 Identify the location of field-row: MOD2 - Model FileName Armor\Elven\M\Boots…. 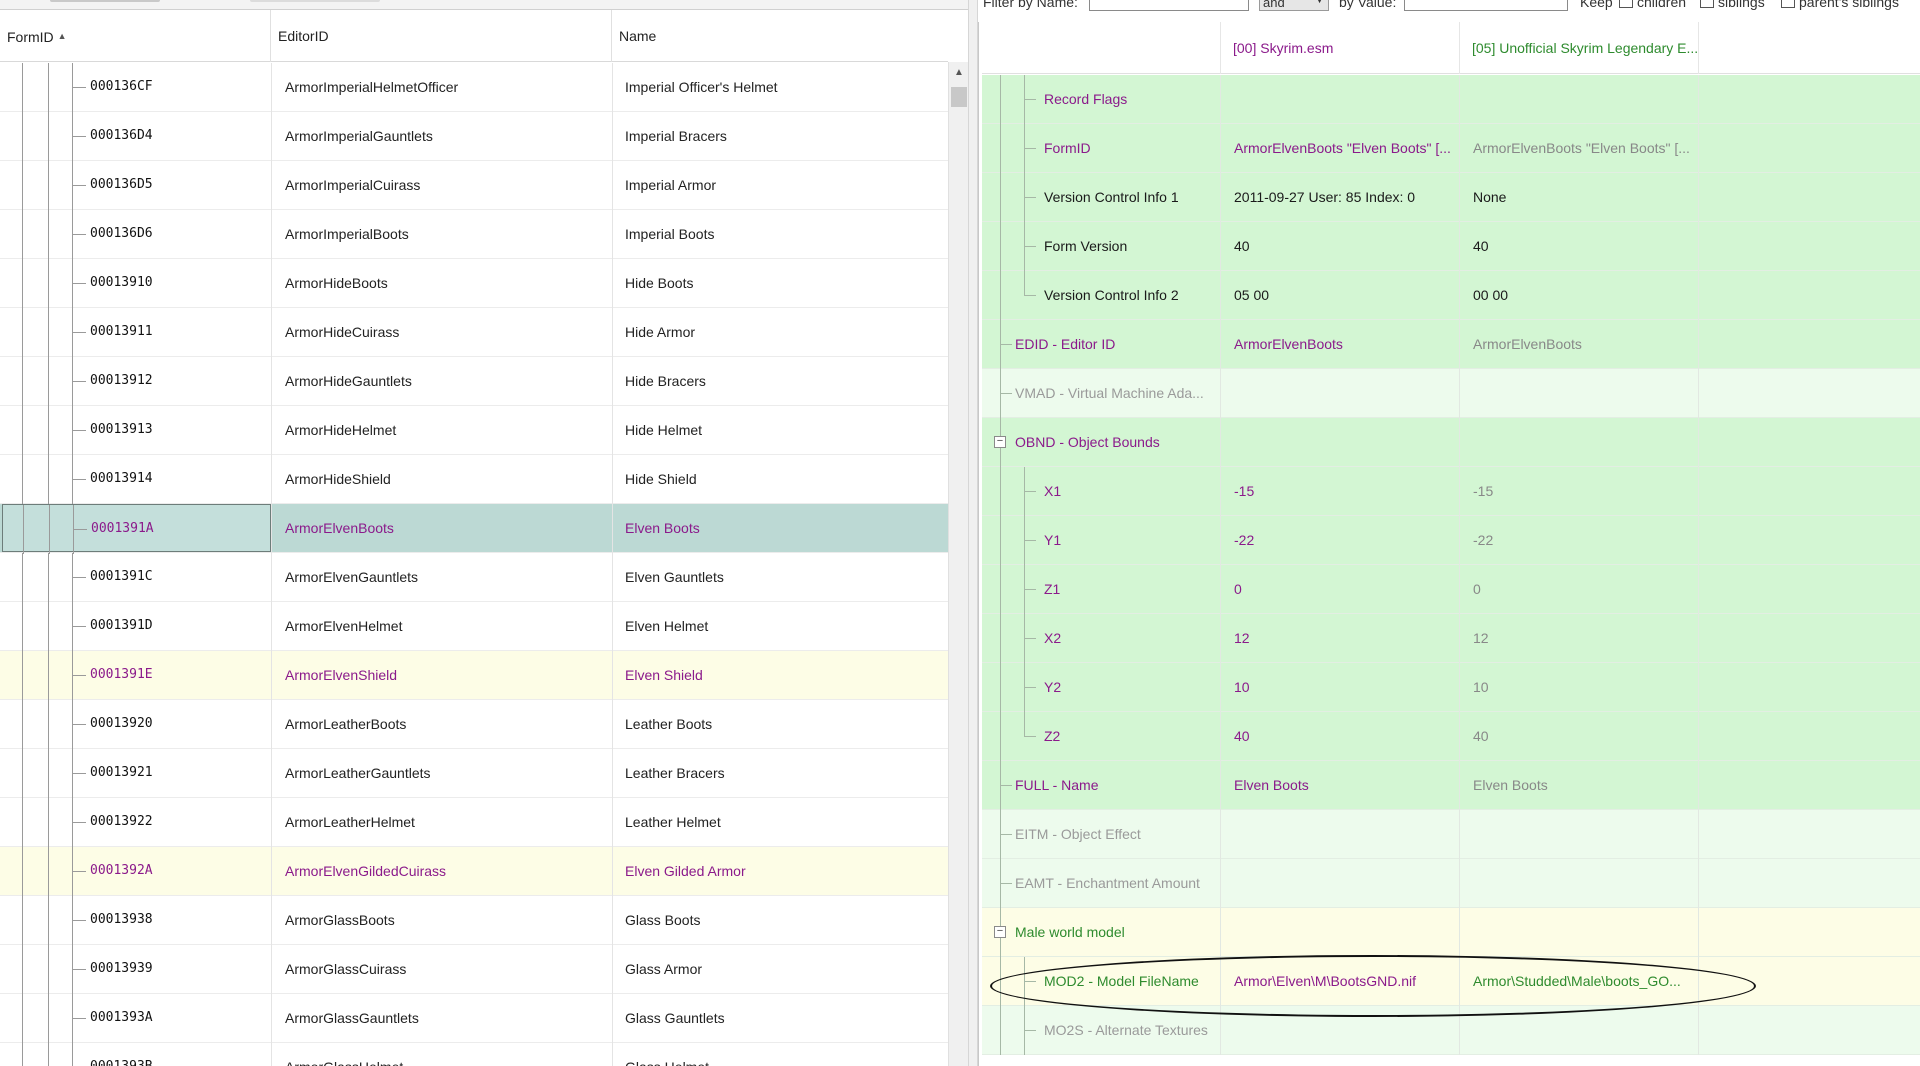
(1451, 981).